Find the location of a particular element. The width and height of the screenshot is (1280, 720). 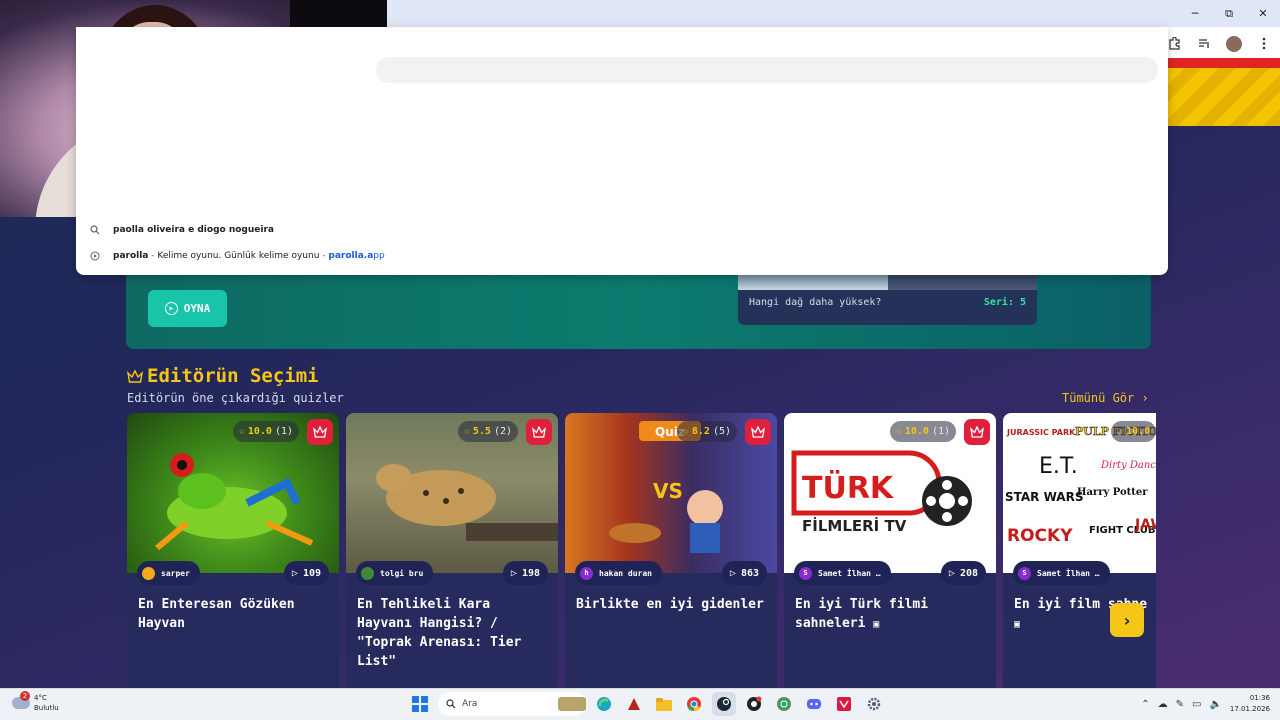

weather-desc: Bulutlu is located at coordinates (46, 708).